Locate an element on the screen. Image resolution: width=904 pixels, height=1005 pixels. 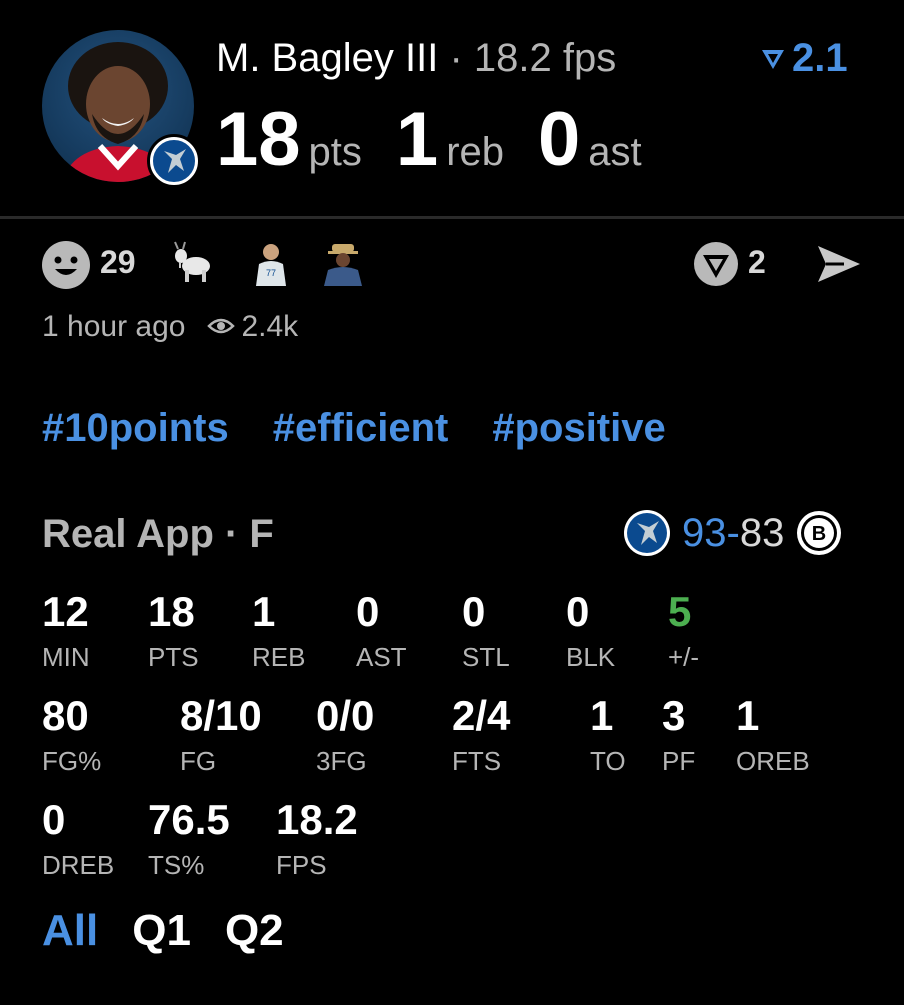
stat-stl: 0 STL is located at coordinates (486, 630).